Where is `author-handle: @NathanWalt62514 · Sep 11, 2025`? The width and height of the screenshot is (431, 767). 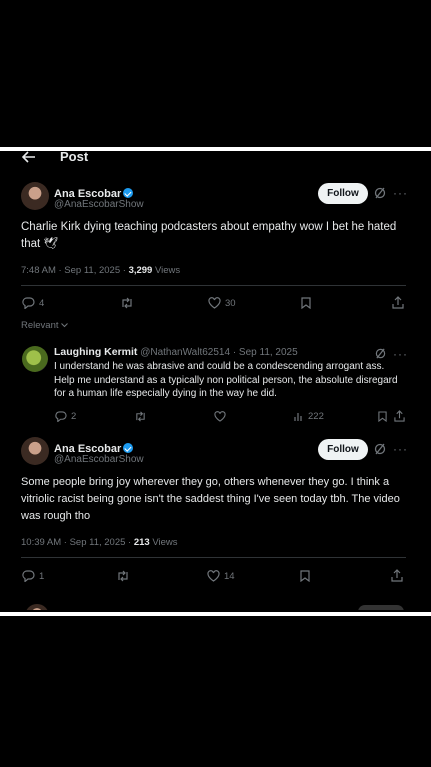 author-handle: @NathanWalt62514 · Sep 11, 2025 is located at coordinates (218, 352).